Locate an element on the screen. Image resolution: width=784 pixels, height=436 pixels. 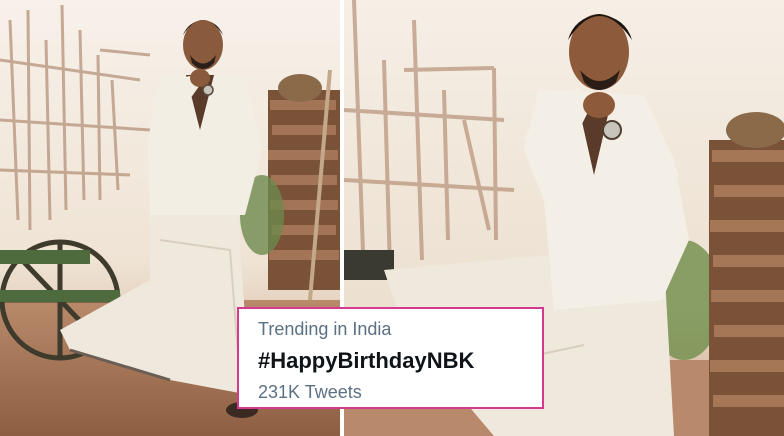
trend-context-label: Trending in India is located at coordinates (325, 329).